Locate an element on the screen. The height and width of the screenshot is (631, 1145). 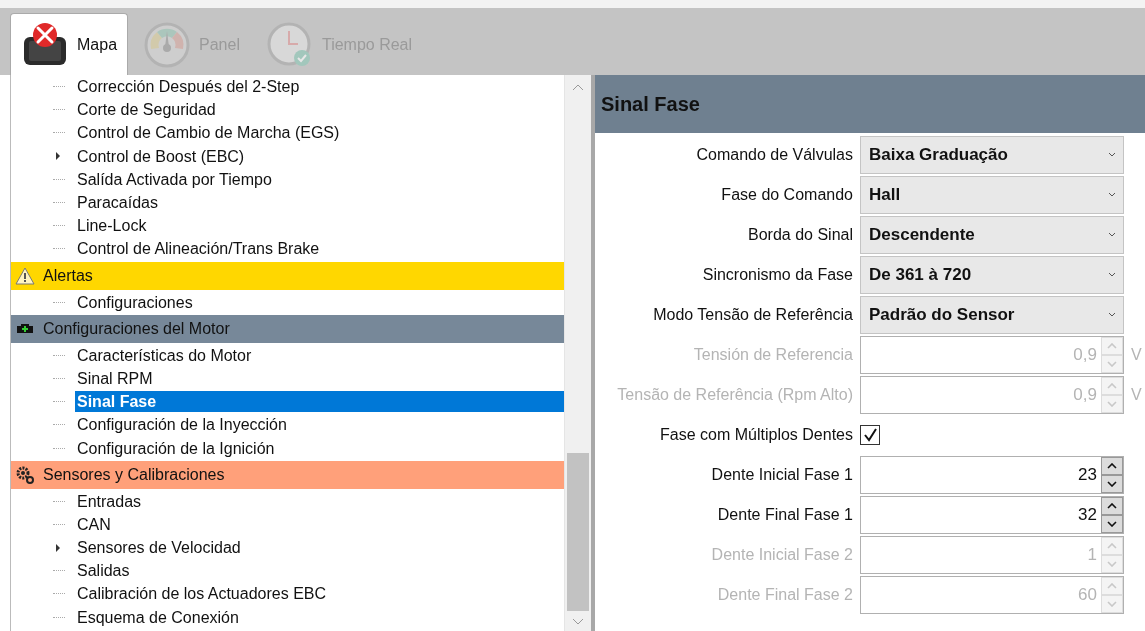
tree-item: Esquema de Conexión is located at coordinates (158, 617).